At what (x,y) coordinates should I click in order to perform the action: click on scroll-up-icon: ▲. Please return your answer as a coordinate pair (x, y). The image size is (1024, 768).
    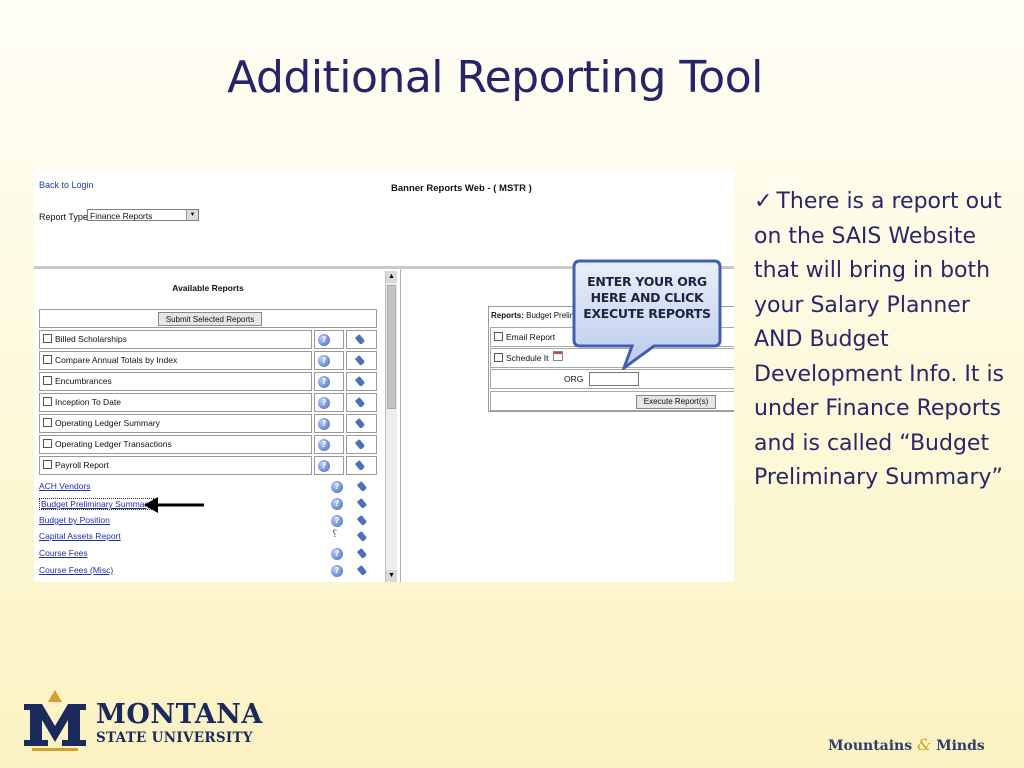
    Looking at the image, I should click on (391, 277).